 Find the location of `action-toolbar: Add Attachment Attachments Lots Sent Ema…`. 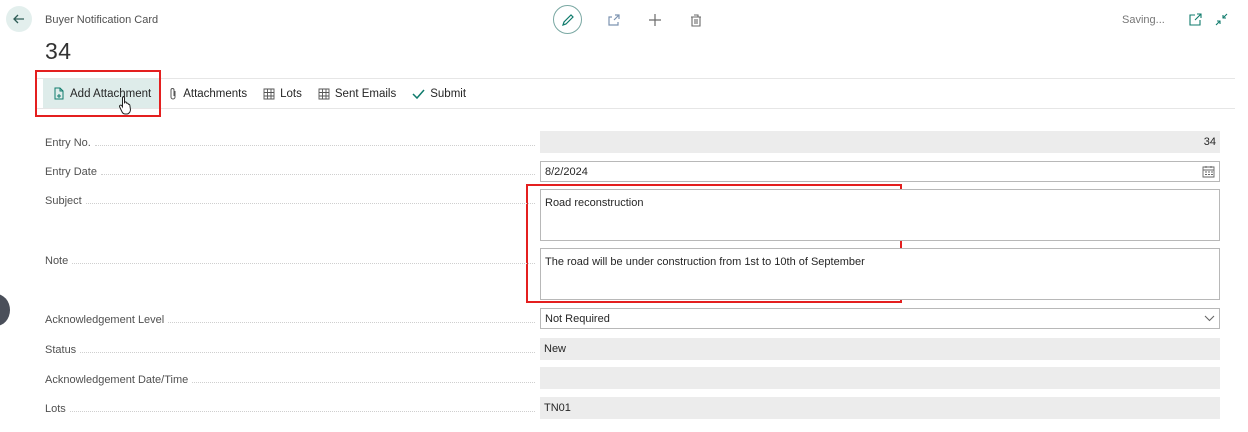

action-toolbar: Add Attachment Attachments Lots Sent Ema… is located at coordinates (635, 93).